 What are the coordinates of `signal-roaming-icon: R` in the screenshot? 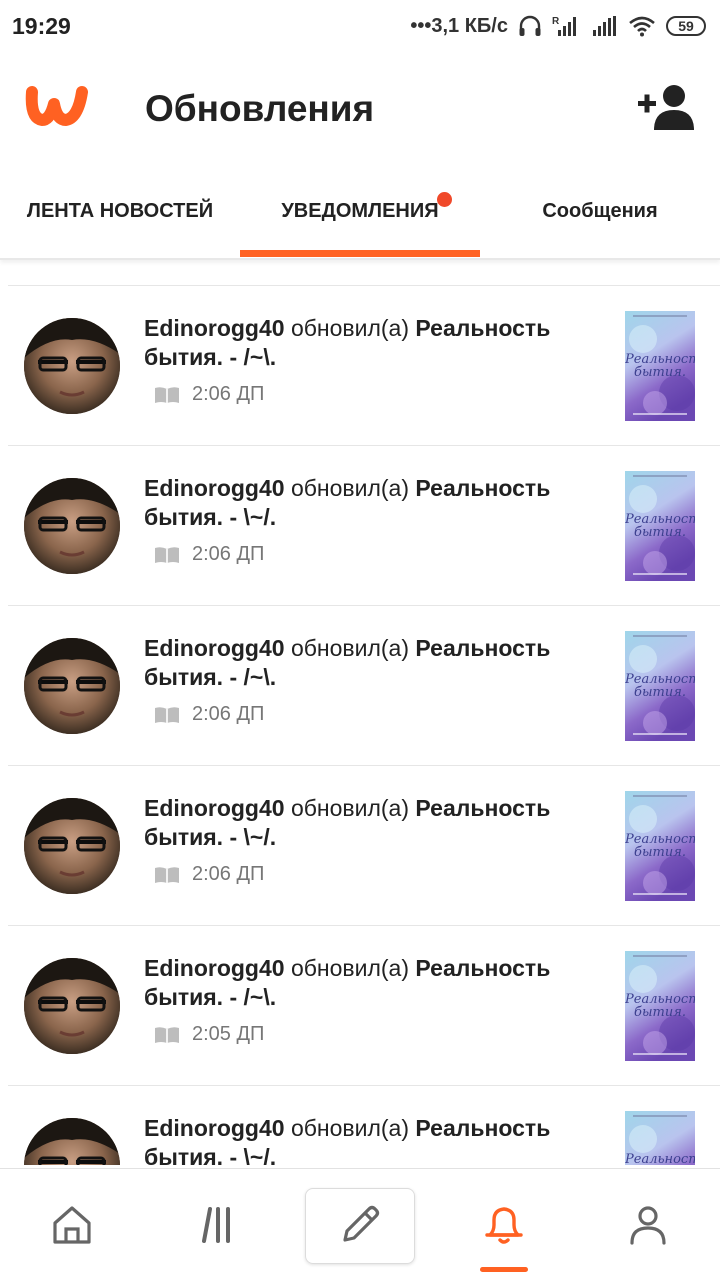 It's located at (564, 26).